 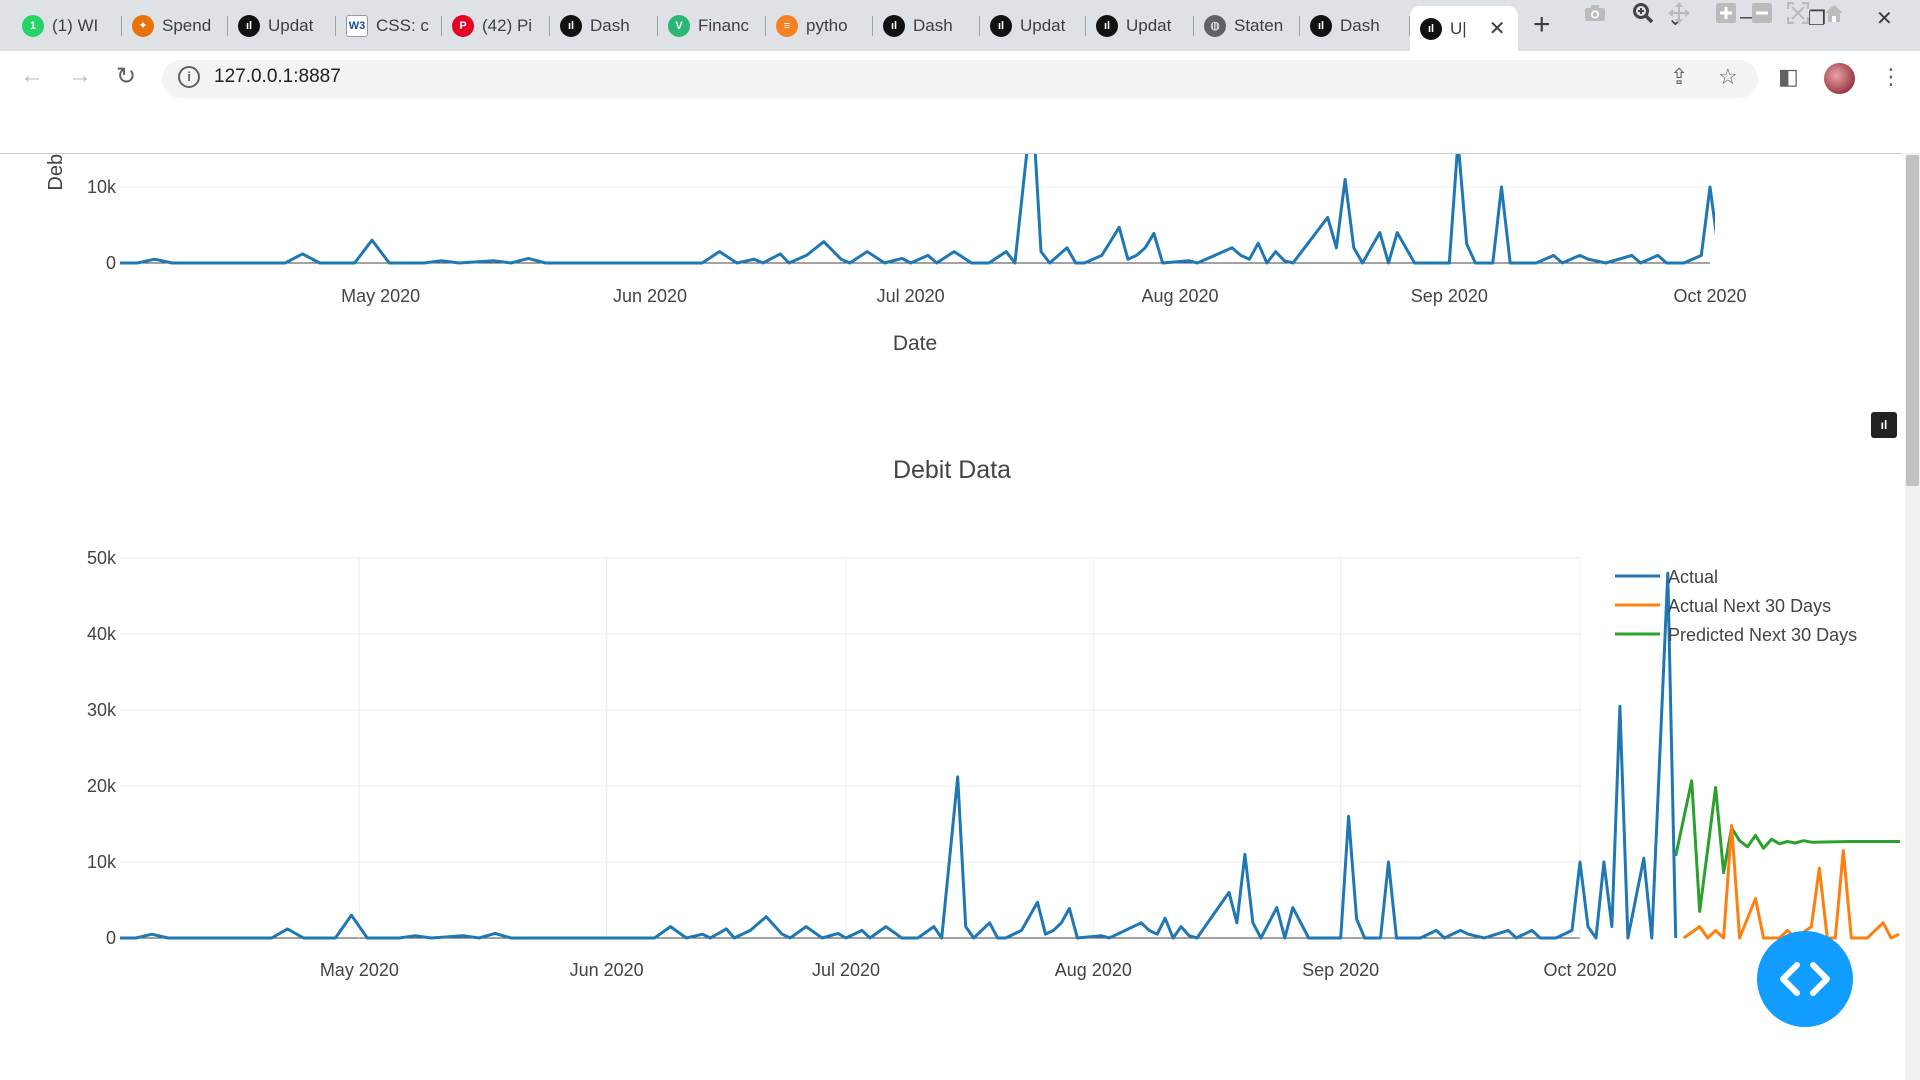 I want to click on tab-favicon-icon: V, so click(x=679, y=25).